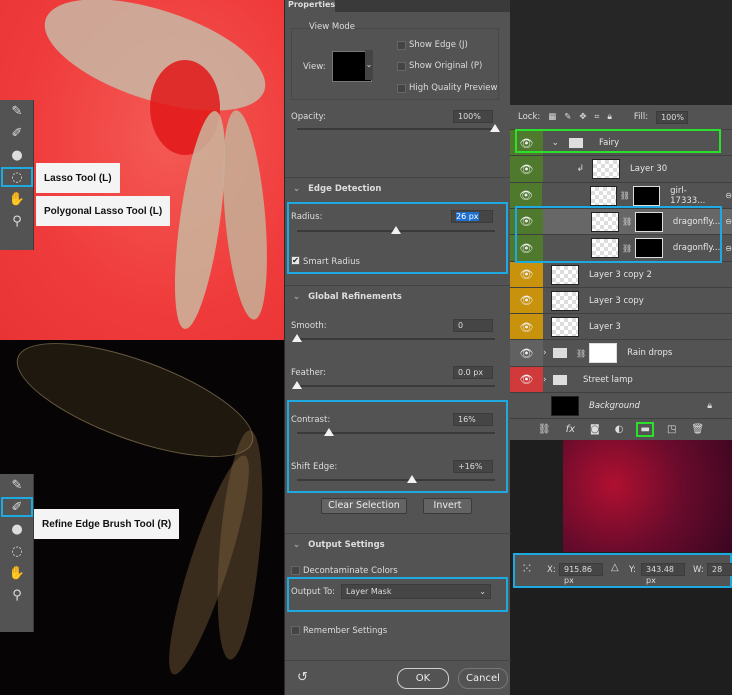 This screenshot has height=695, width=732. I want to click on view-mode-title: View Mode, so click(332, 27).